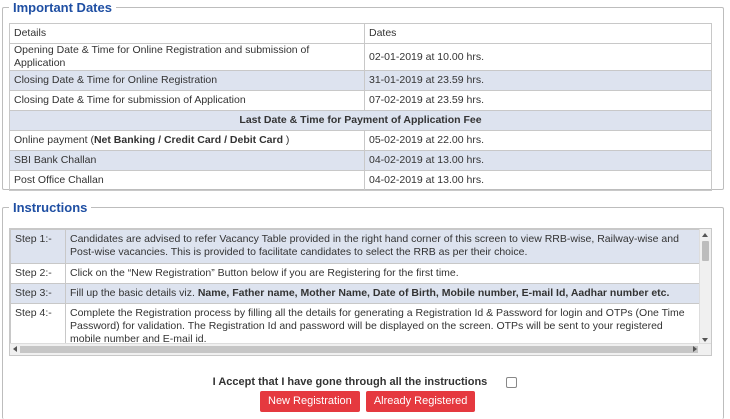  Describe the element at coordinates (50, 207) in the screenshot. I see `instructions-legend: Instructions` at that location.